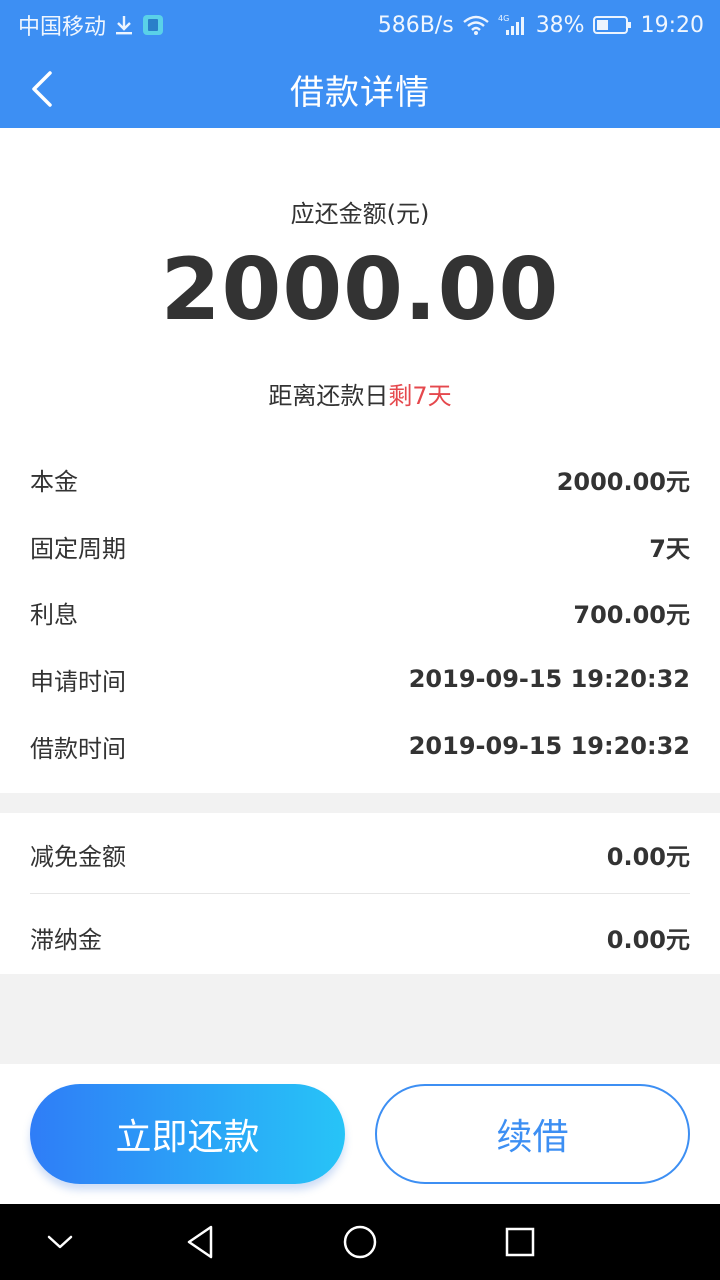  Describe the element at coordinates (360, 746) in the screenshot. I see `detail-row-loan-time: 借款时间 2019-09-15 19:20:32` at that location.